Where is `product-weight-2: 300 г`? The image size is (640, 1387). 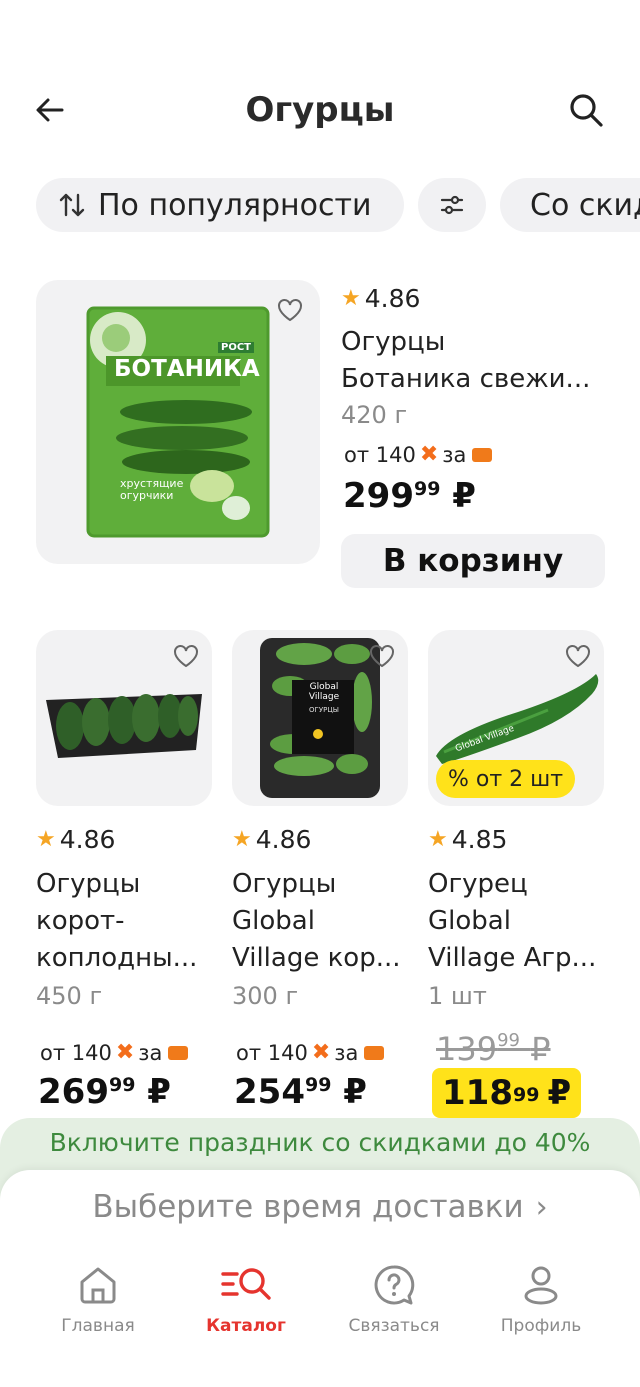 product-weight-2: 300 г is located at coordinates (265, 996).